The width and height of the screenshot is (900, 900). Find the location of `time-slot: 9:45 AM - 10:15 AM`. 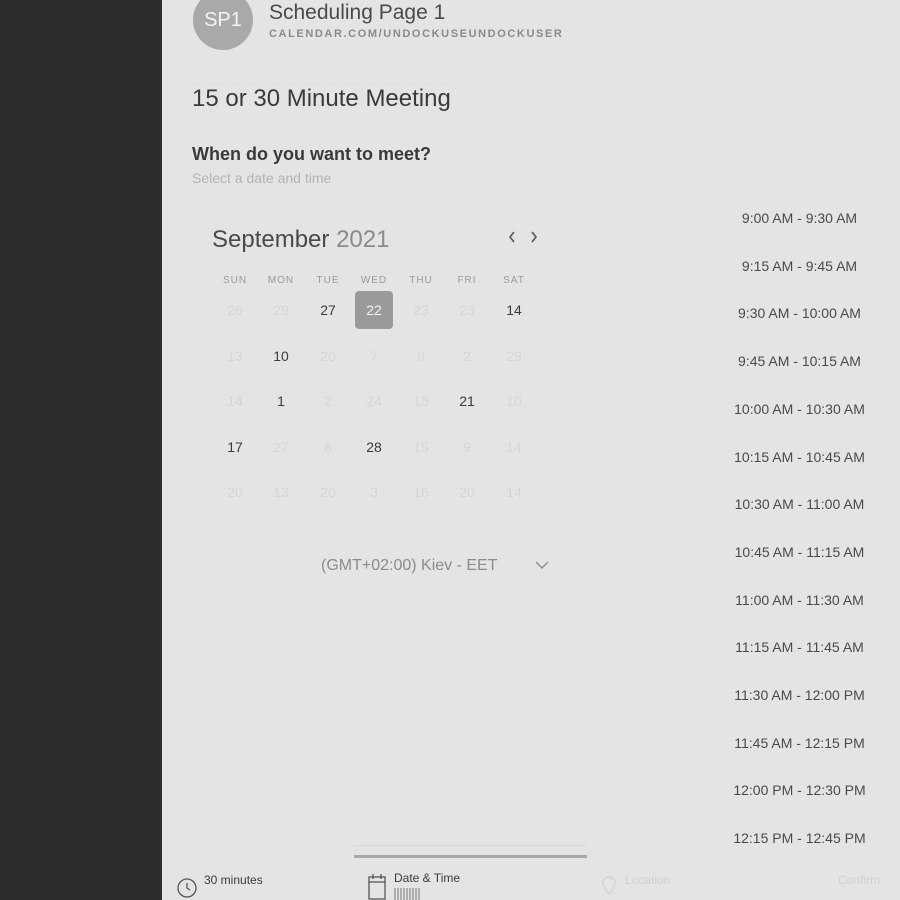

time-slot: 9:45 AM - 10:15 AM is located at coordinates (799, 361).